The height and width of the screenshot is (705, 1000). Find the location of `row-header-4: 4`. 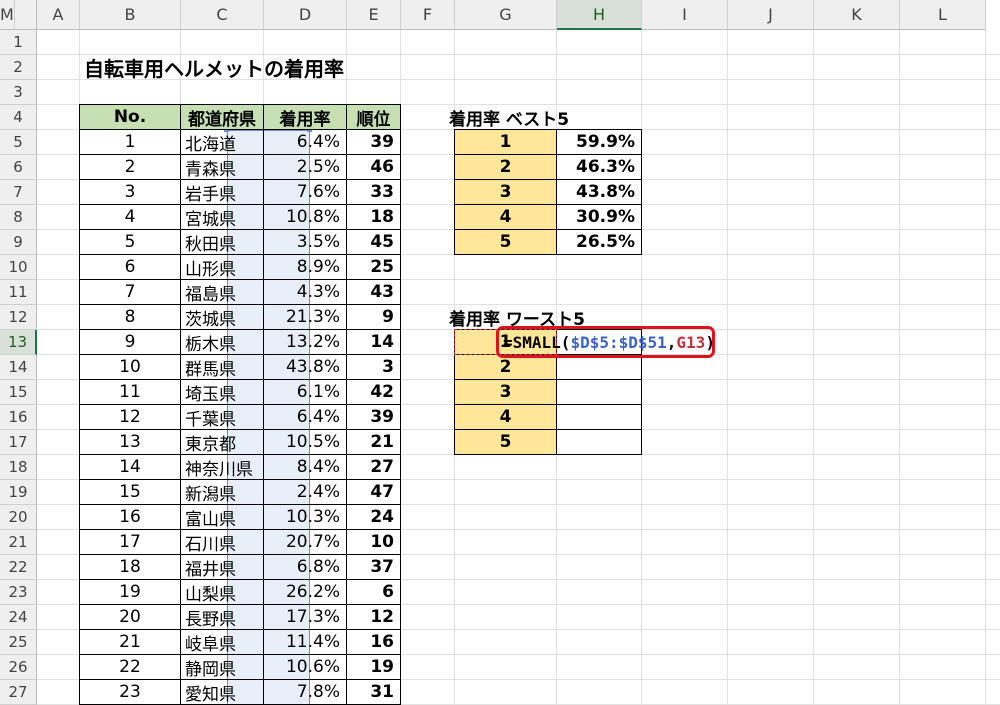

row-header-4: 4 is located at coordinates (18, 117).